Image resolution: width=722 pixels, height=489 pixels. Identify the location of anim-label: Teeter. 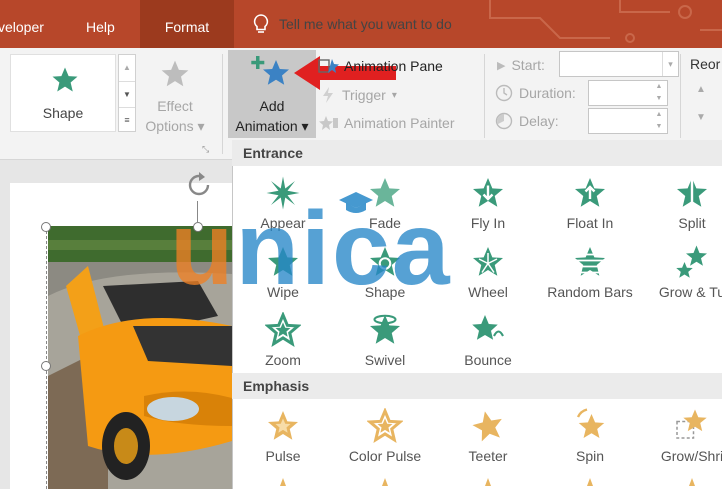
(488, 456).